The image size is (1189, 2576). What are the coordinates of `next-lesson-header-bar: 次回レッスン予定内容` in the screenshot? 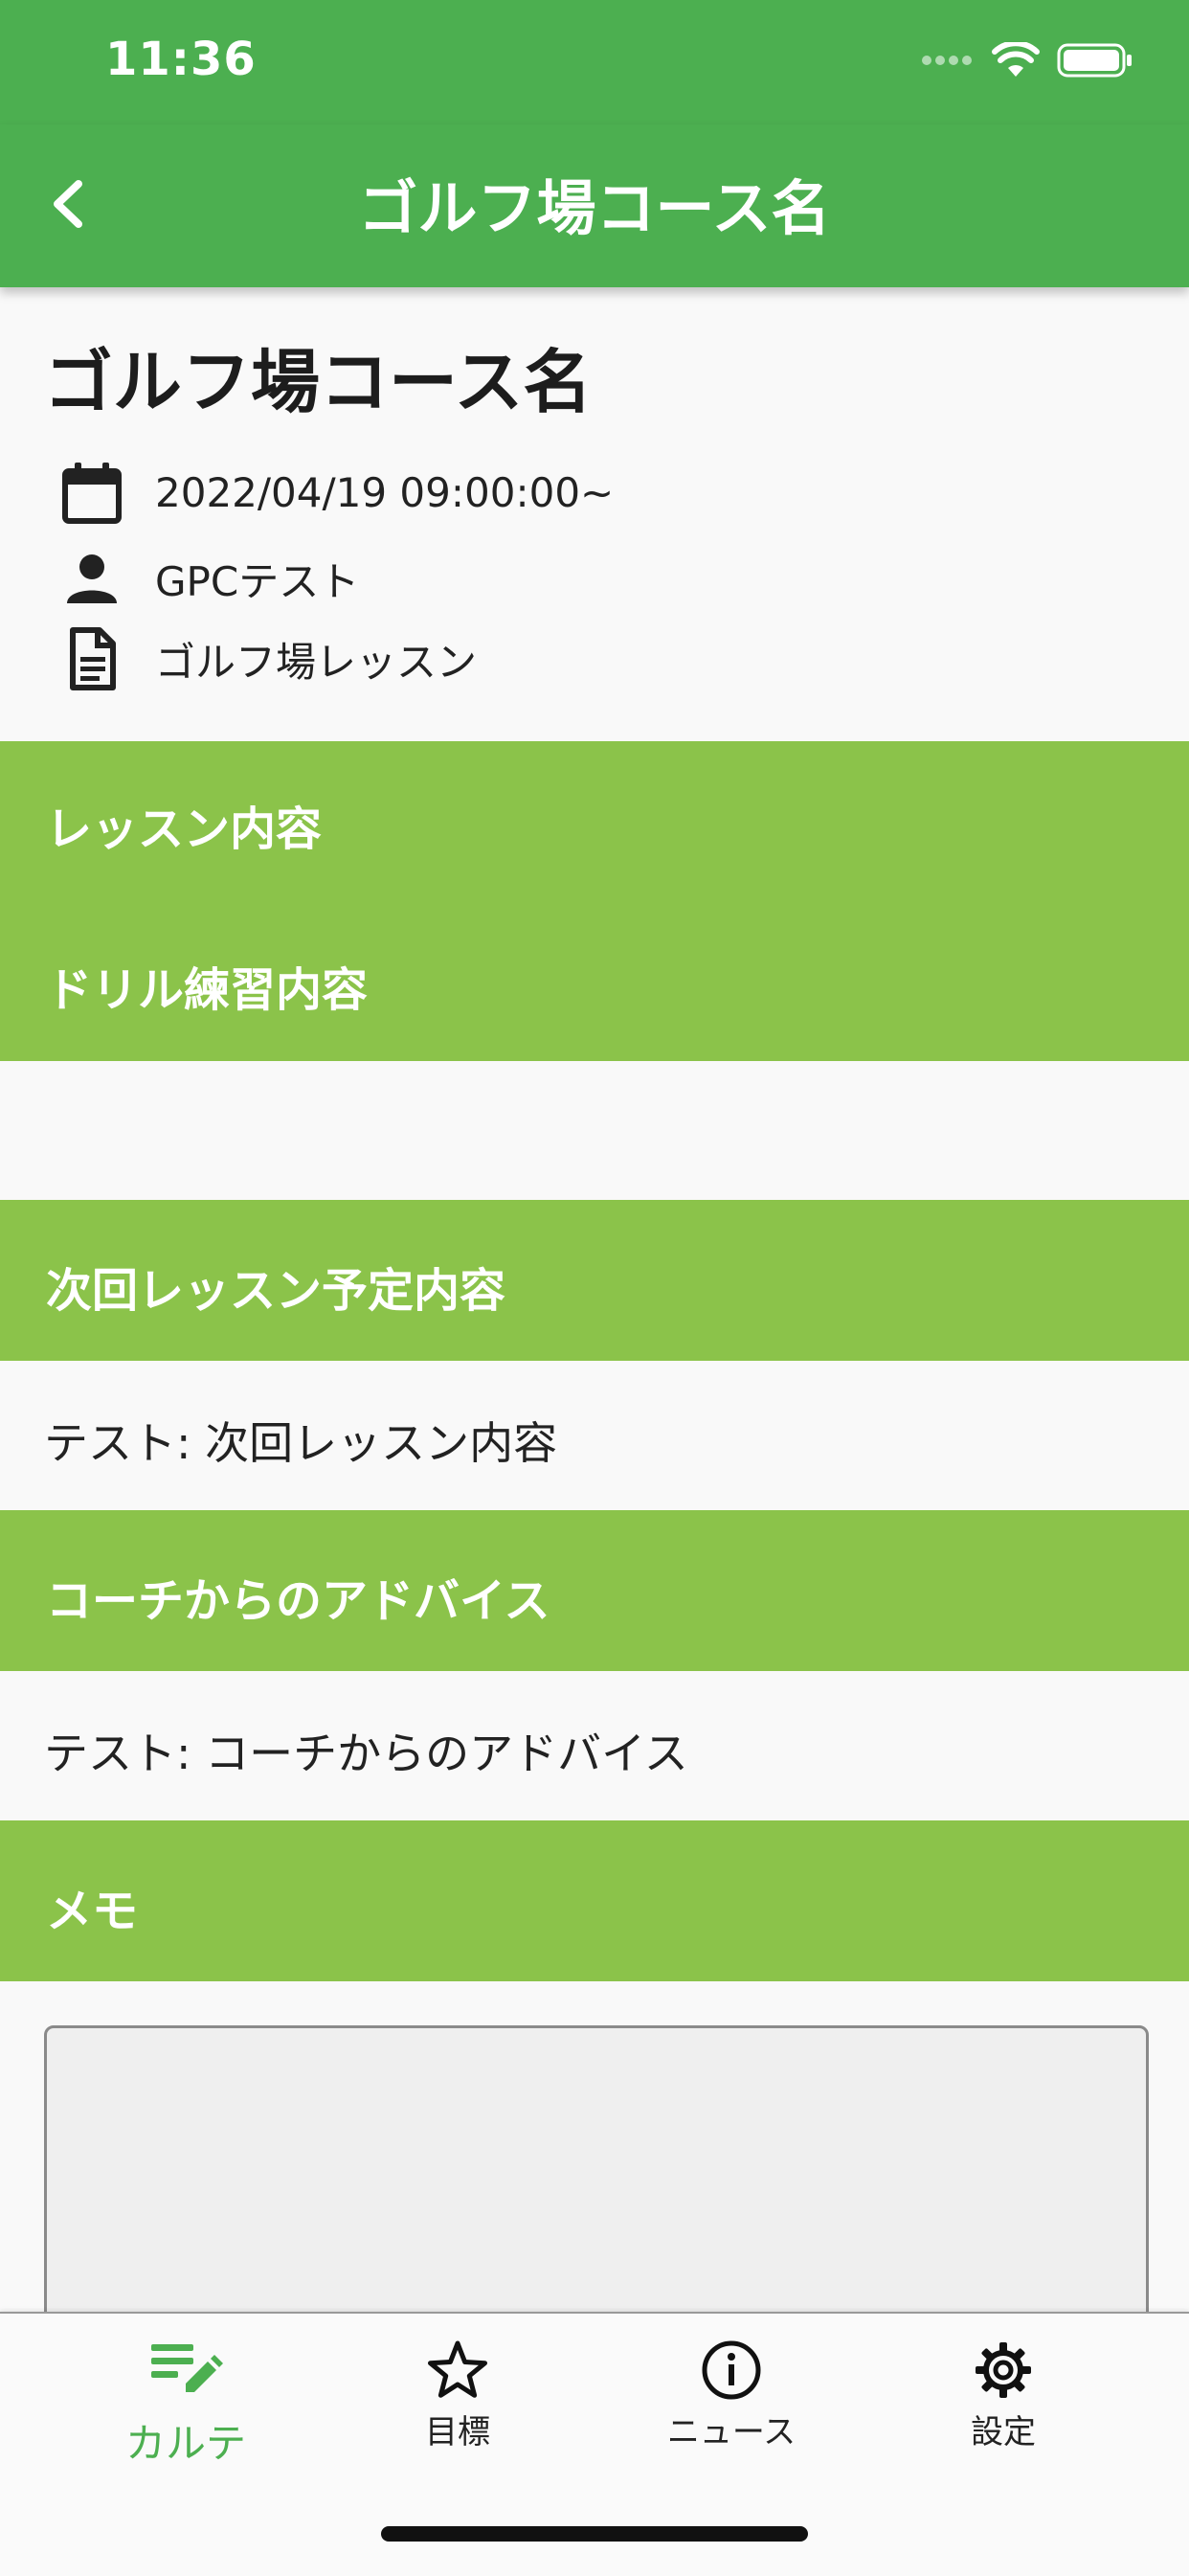 It's located at (594, 1280).